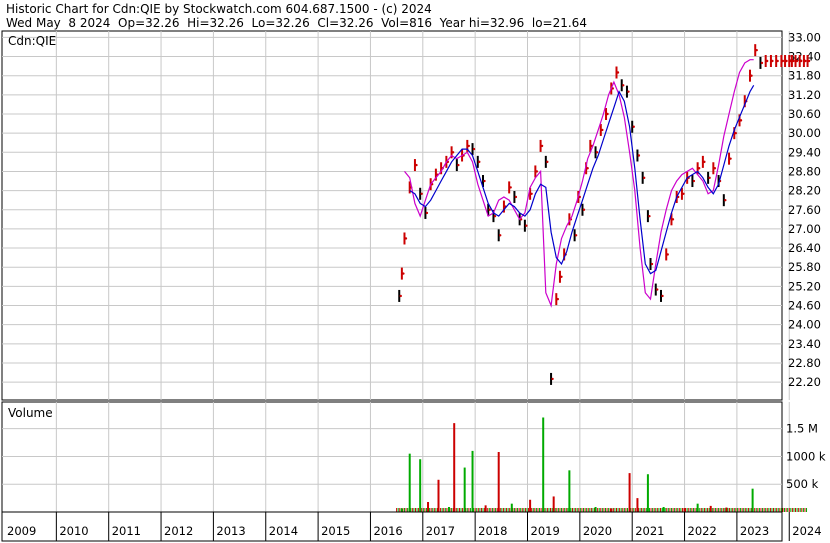 This screenshot has width=830, height=543. What do you see at coordinates (804, 210) in the screenshot?
I see `y-tick-label: 27.60` at bounding box center [804, 210].